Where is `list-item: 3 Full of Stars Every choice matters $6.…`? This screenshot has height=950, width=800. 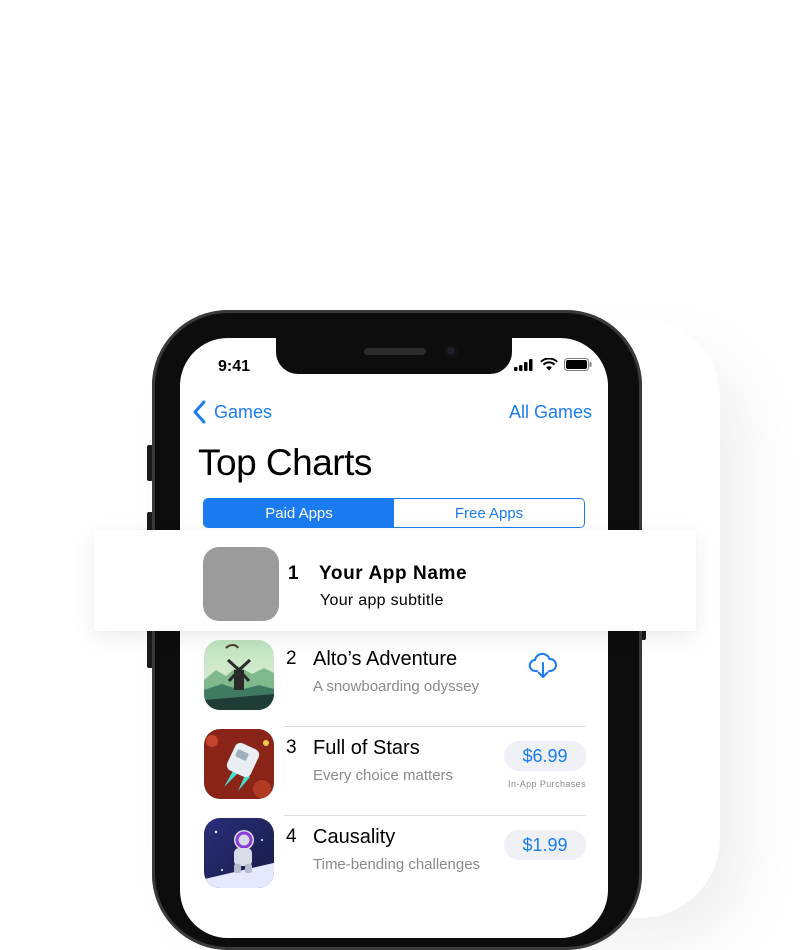 list-item: 3 Full of Stars Every choice matters $6.… is located at coordinates (394, 771).